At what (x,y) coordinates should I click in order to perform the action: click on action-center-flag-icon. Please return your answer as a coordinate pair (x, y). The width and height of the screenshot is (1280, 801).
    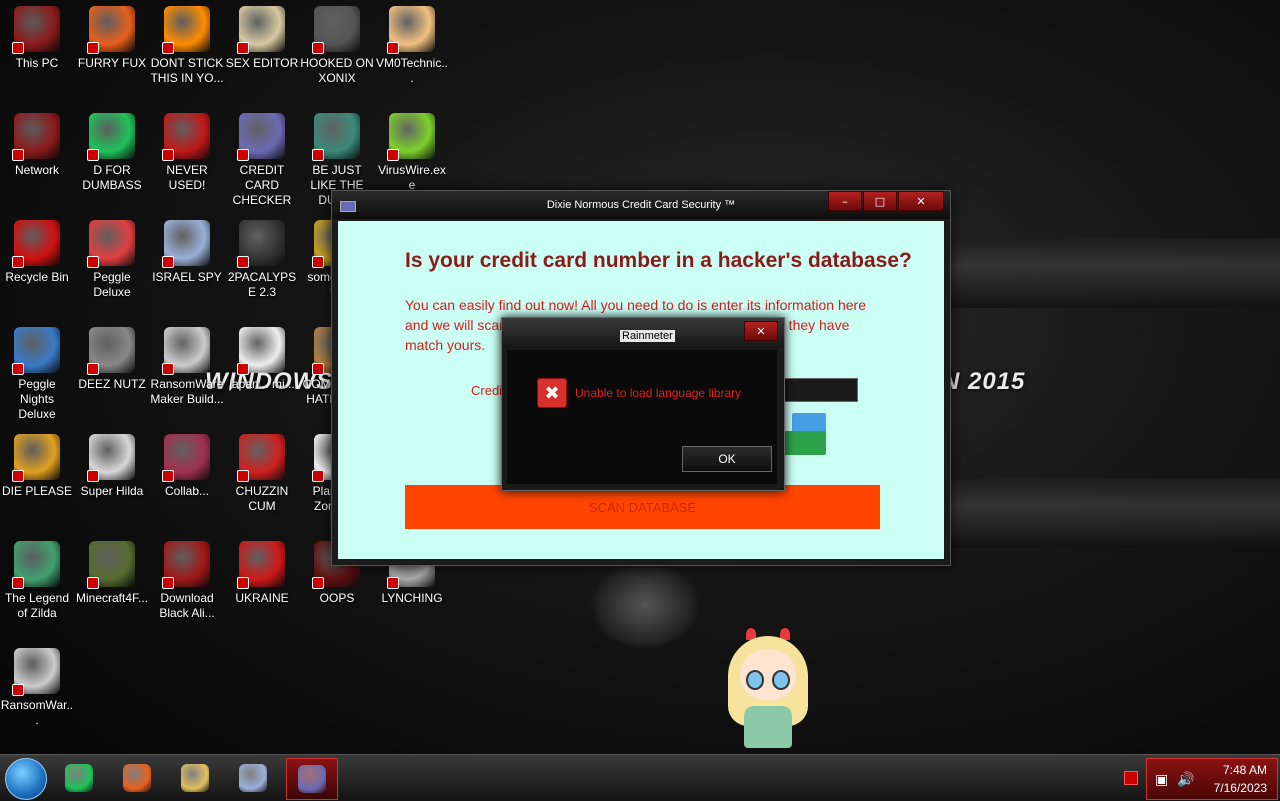
    Looking at the image, I should click on (1131, 778).